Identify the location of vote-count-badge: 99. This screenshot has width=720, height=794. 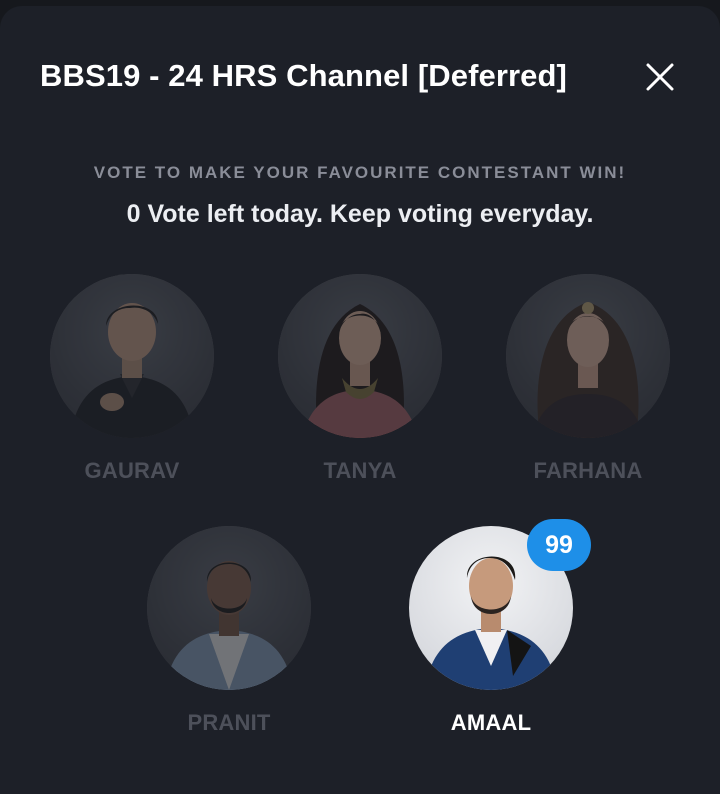
(559, 545).